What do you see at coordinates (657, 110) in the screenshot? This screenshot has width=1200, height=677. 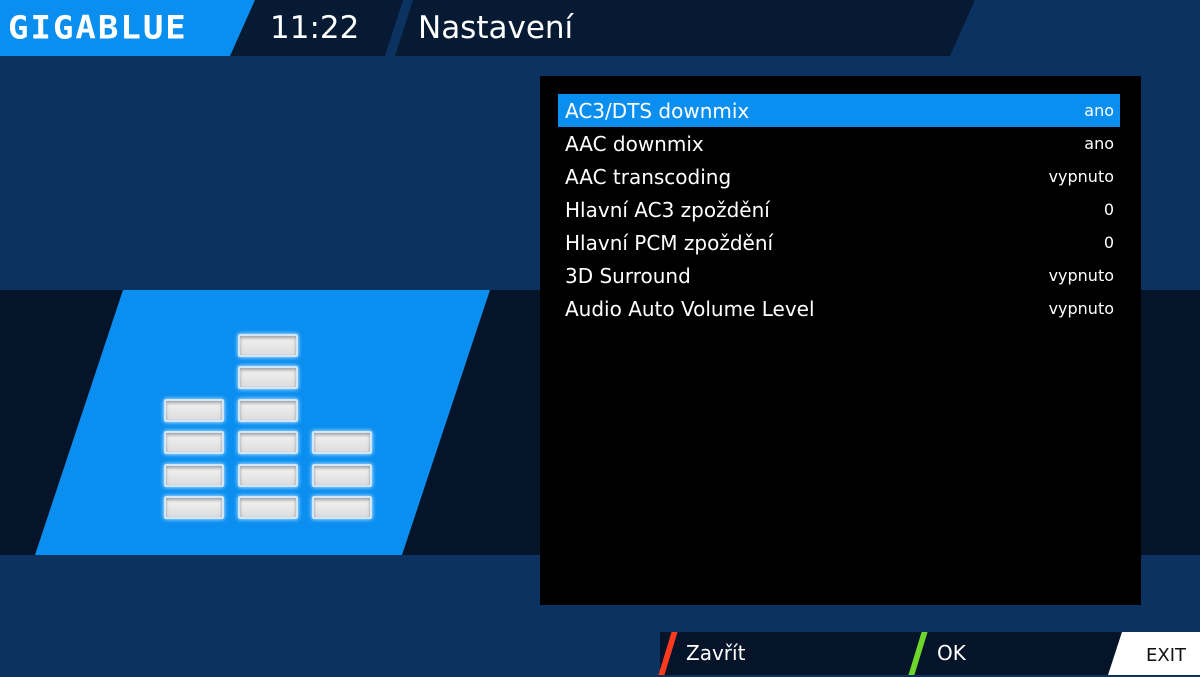 I see `setting-label: AC3/DTS downmix` at bounding box center [657, 110].